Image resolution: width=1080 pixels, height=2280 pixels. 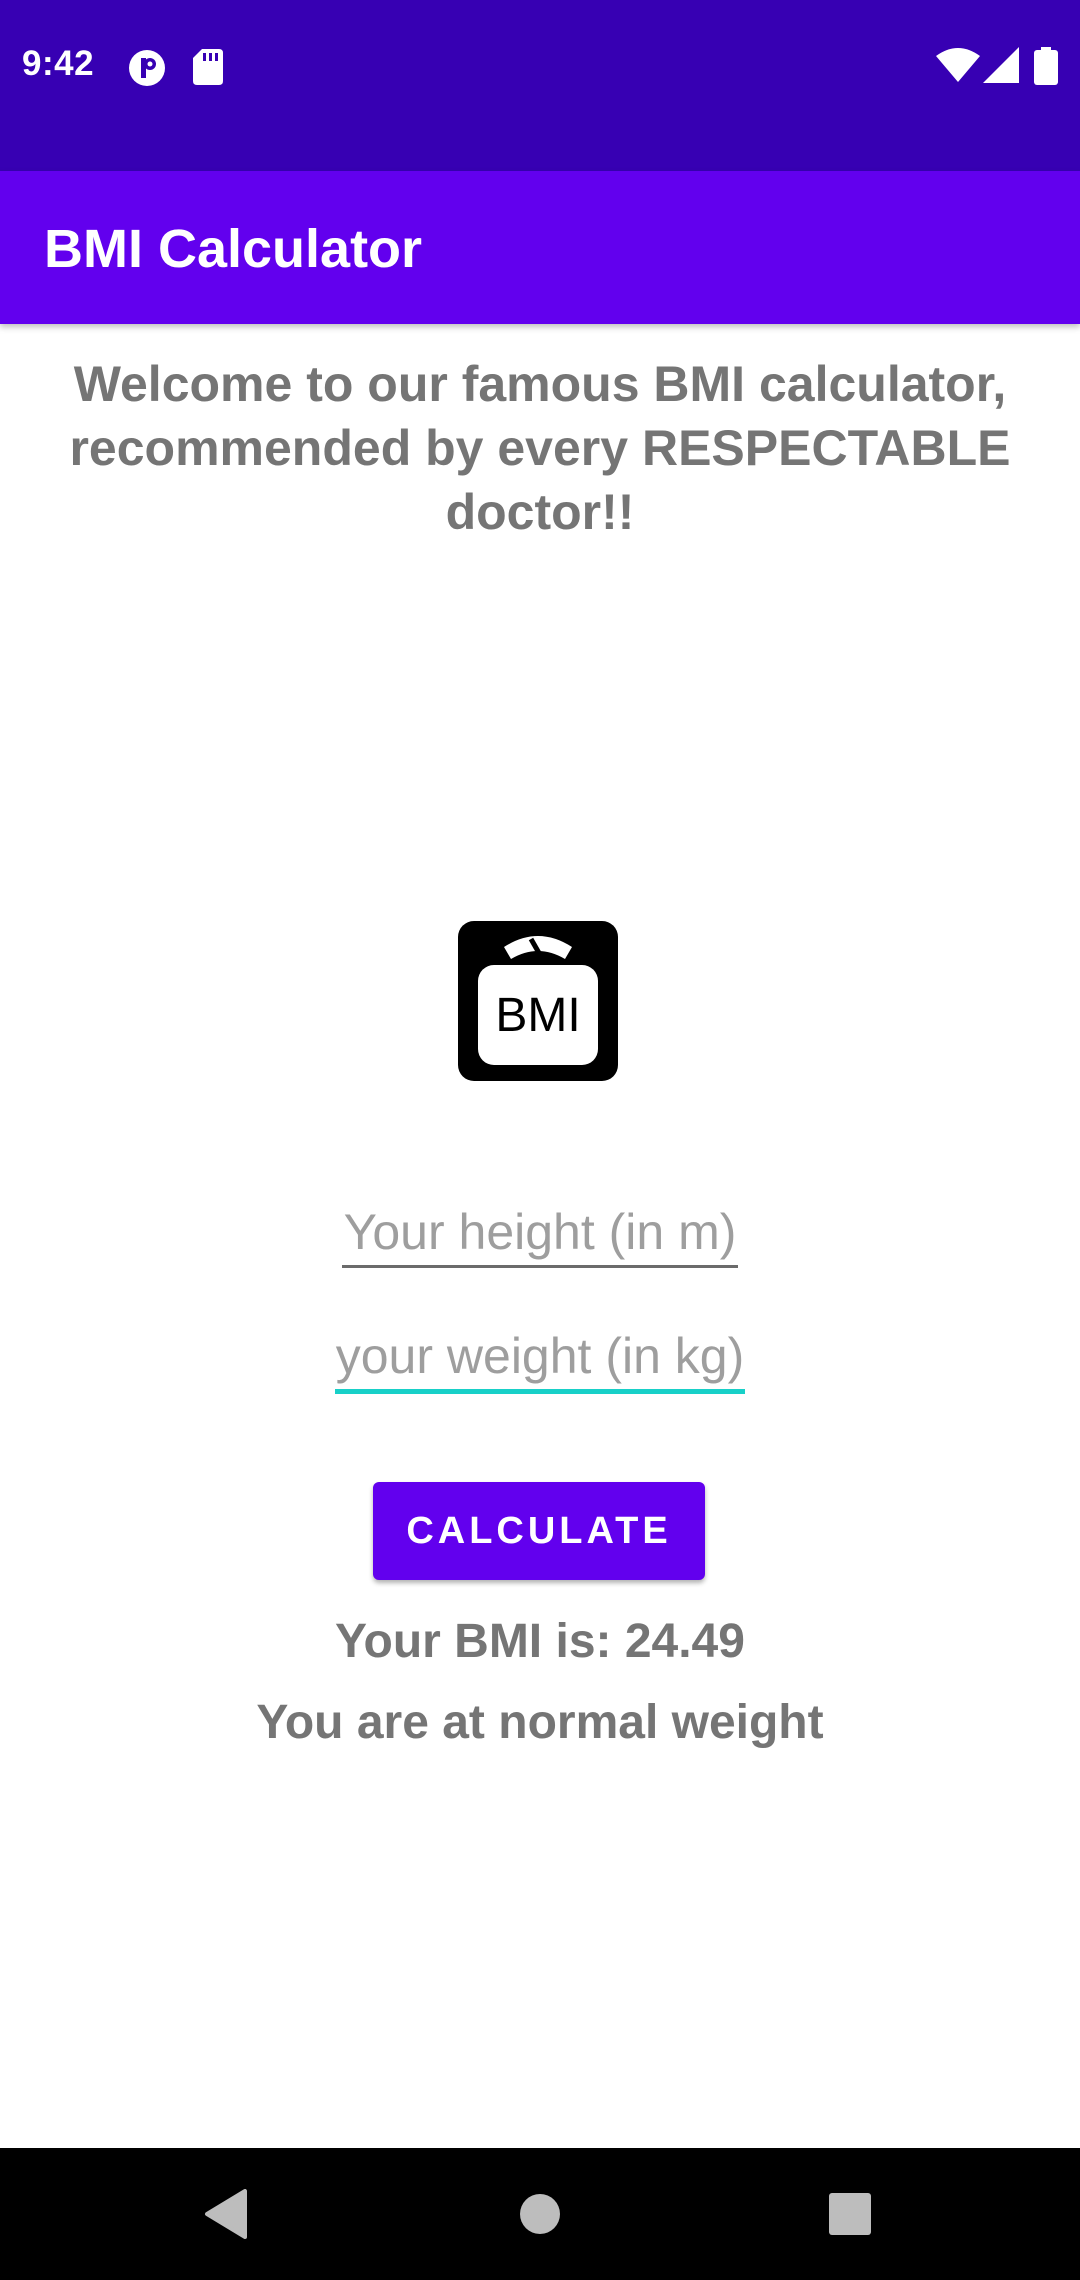 I want to click on calculate-button: CALCULATE, so click(x=539, y=1531).